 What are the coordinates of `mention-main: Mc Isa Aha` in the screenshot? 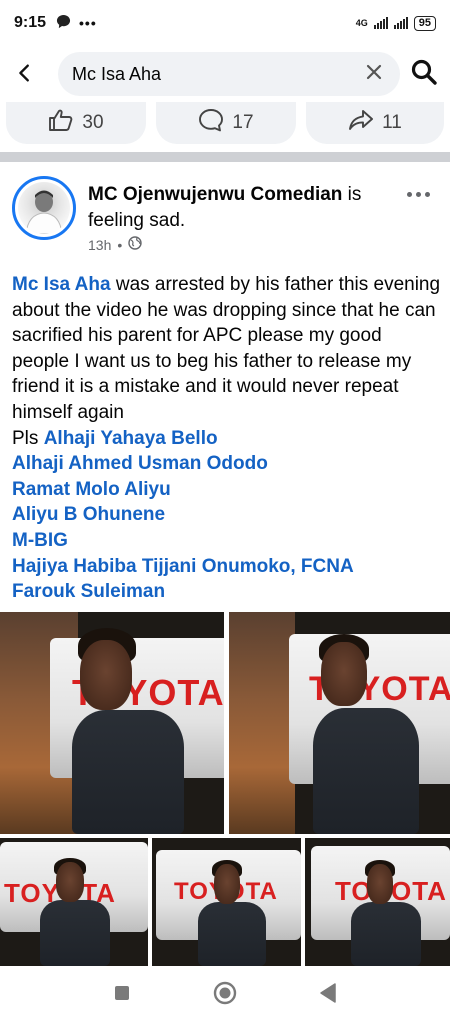 It's located at (61, 284).